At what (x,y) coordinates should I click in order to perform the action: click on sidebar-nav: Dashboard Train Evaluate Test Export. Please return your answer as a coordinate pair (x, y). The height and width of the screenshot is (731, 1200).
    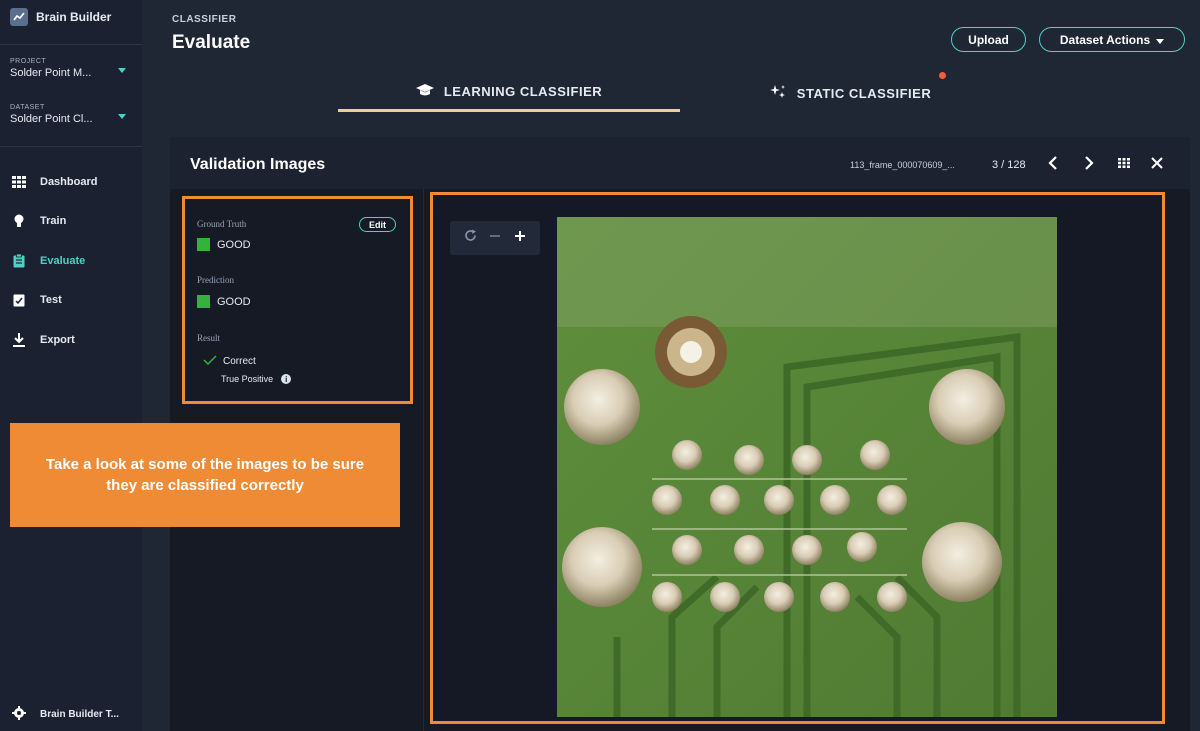
    Looking at the image, I should click on (71, 261).